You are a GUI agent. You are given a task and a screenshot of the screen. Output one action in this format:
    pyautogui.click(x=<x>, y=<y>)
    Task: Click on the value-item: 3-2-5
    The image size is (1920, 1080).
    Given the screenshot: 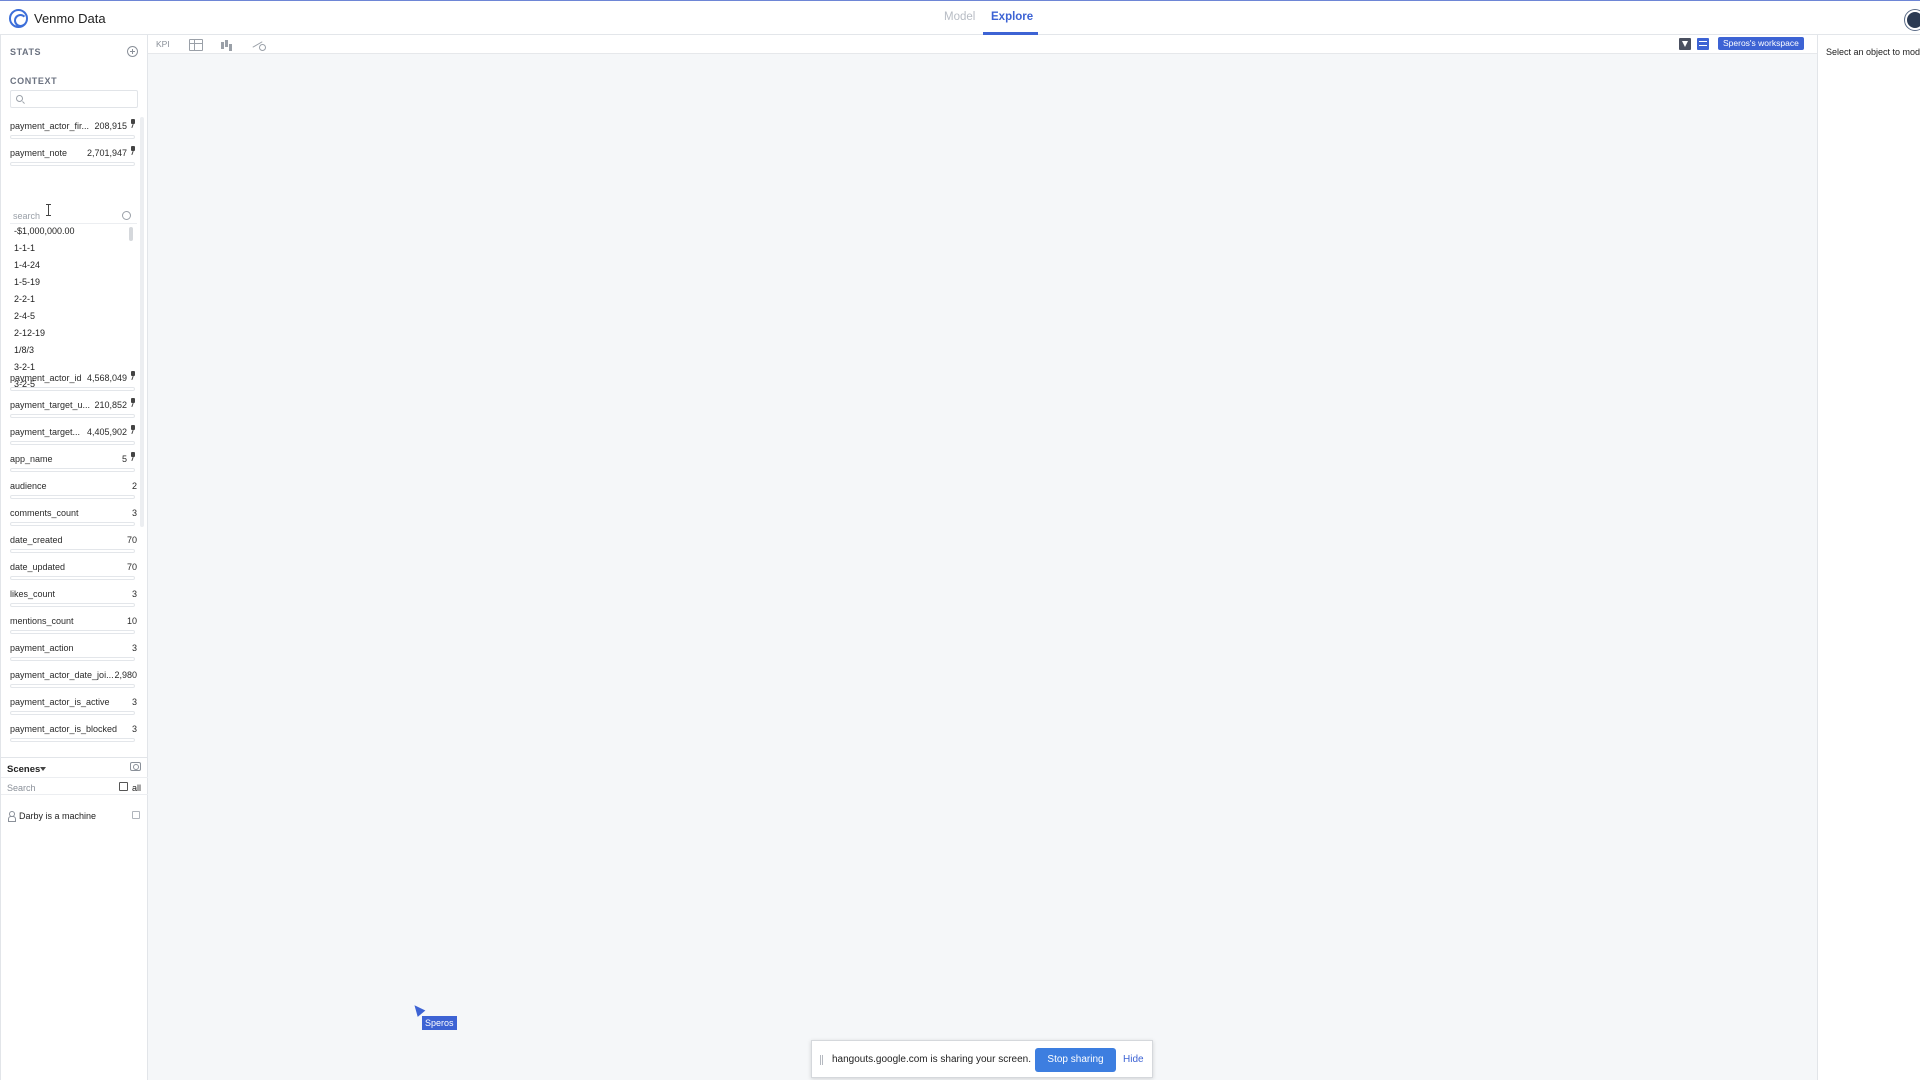 What is the action you would take?
    pyautogui.click(x=24, y=383)
    